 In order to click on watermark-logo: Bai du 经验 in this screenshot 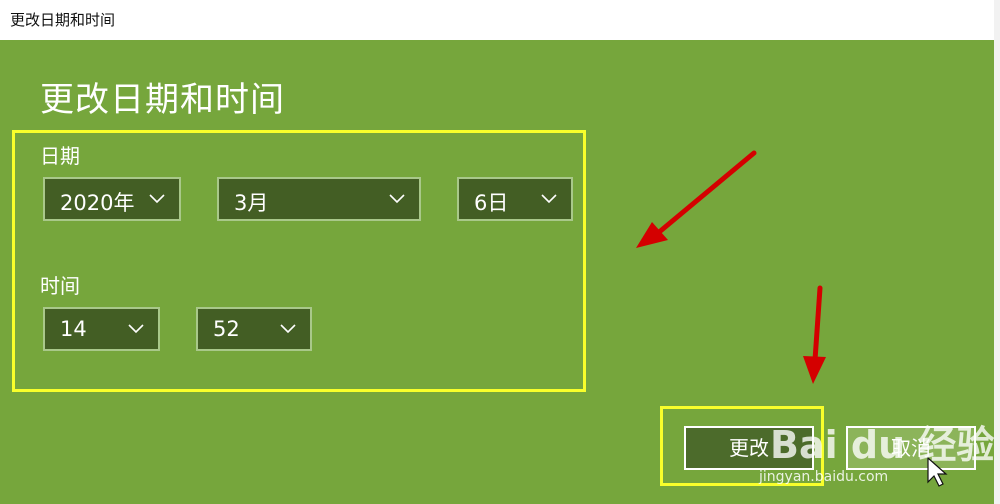, I will do `click(882, 445)`.